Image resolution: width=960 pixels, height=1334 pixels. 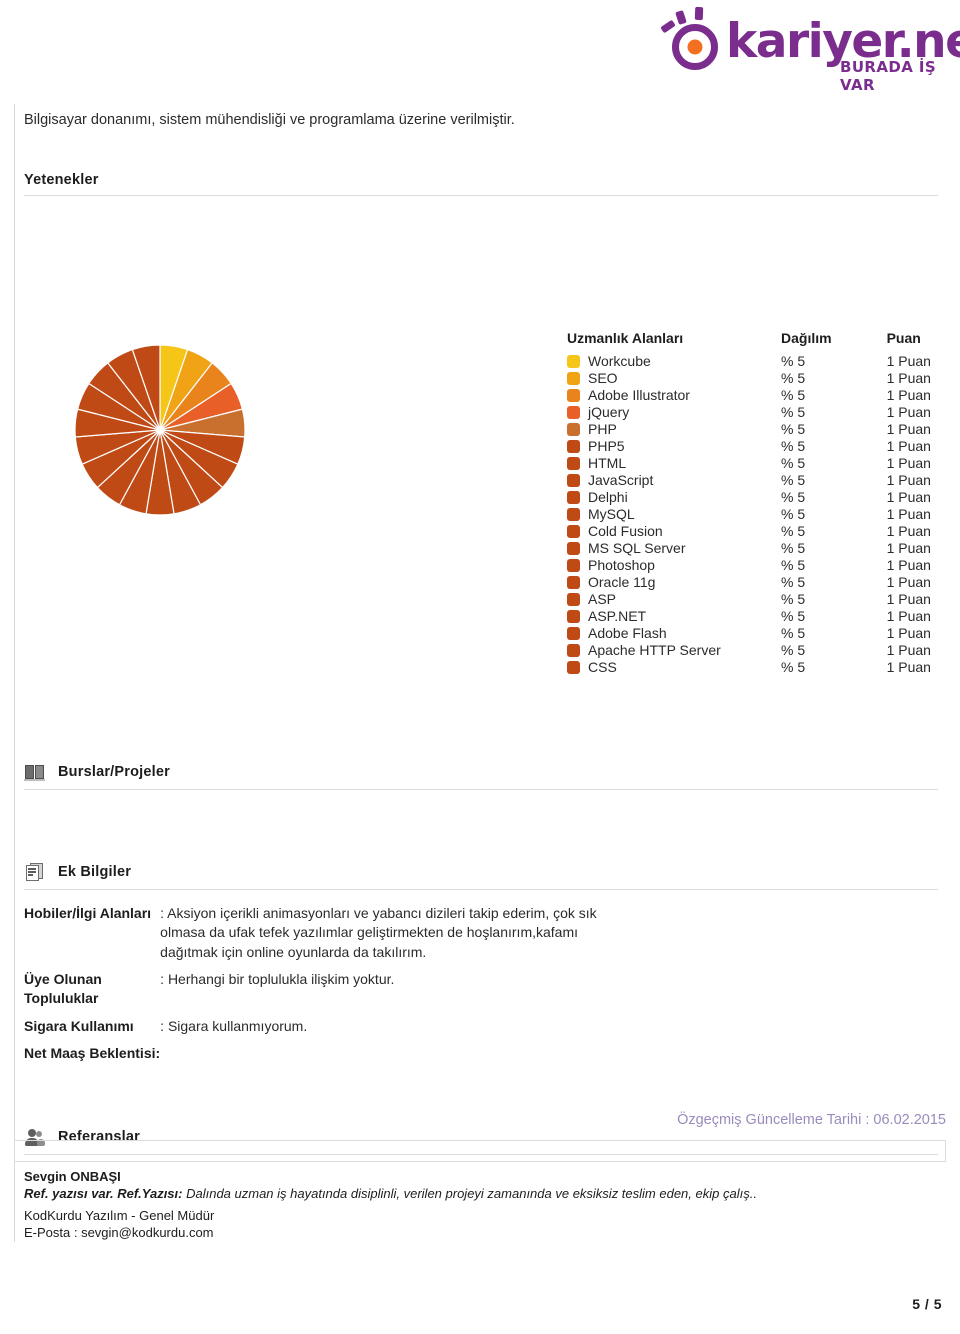 What do you see at coordinates (234, 1025) in the screenshot?
I see `info-row-value: : Sigara kullanmıyorum.` at bounding box center [234, 1025].